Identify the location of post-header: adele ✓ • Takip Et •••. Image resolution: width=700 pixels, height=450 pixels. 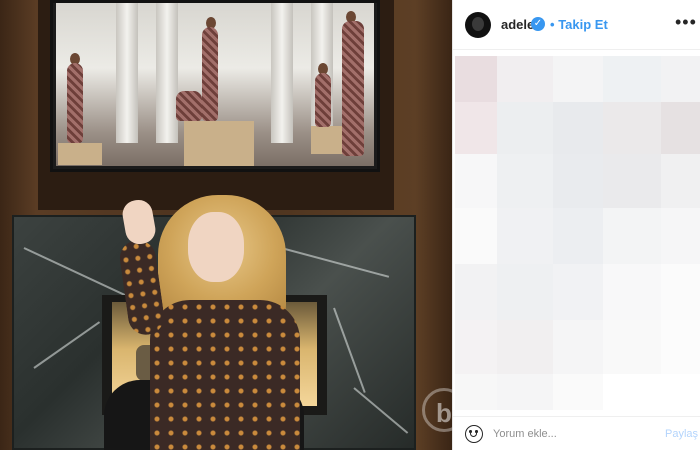
(576, 25).